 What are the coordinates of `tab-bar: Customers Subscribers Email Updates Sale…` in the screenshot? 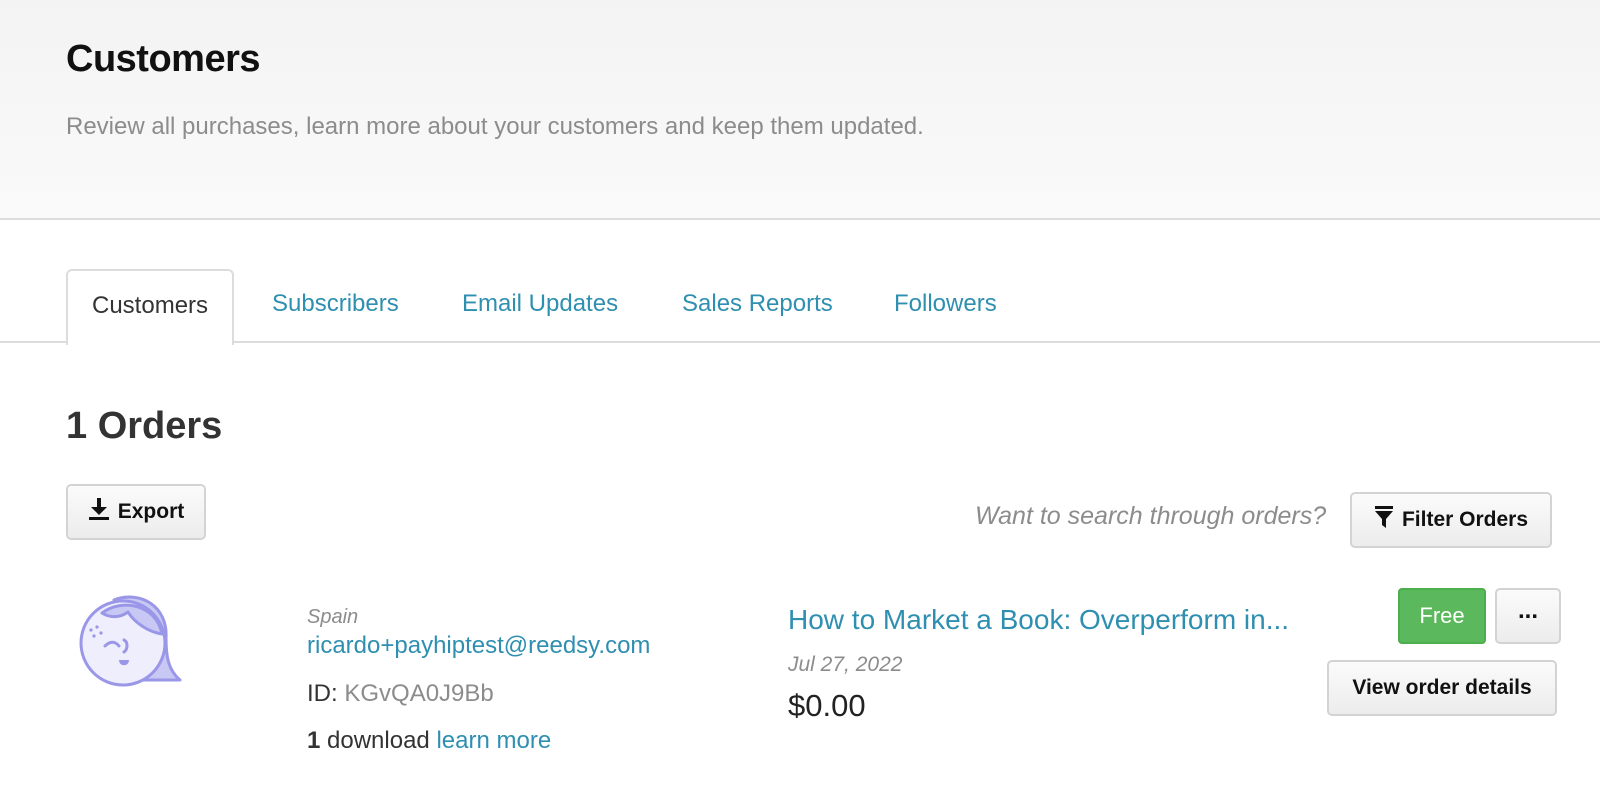 It's located at (800, 307).